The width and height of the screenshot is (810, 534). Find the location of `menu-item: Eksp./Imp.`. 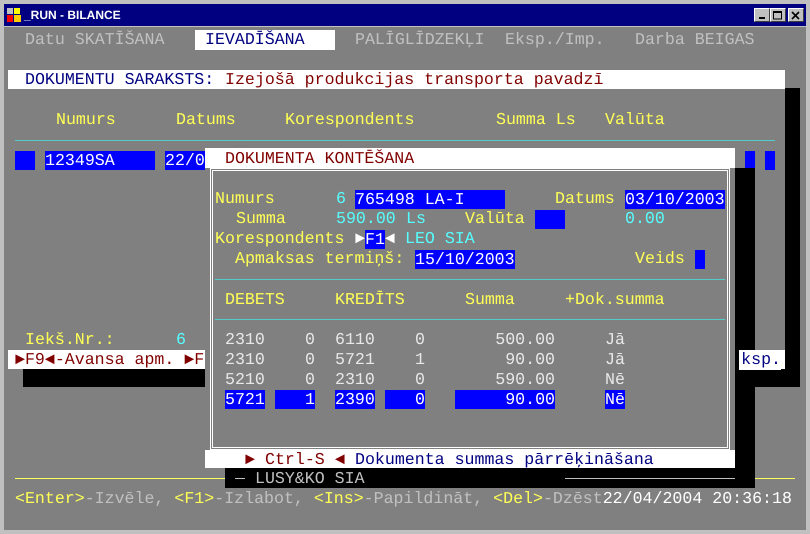

menu-item: Eksp./Imp. is located at coordinates (560, 40).